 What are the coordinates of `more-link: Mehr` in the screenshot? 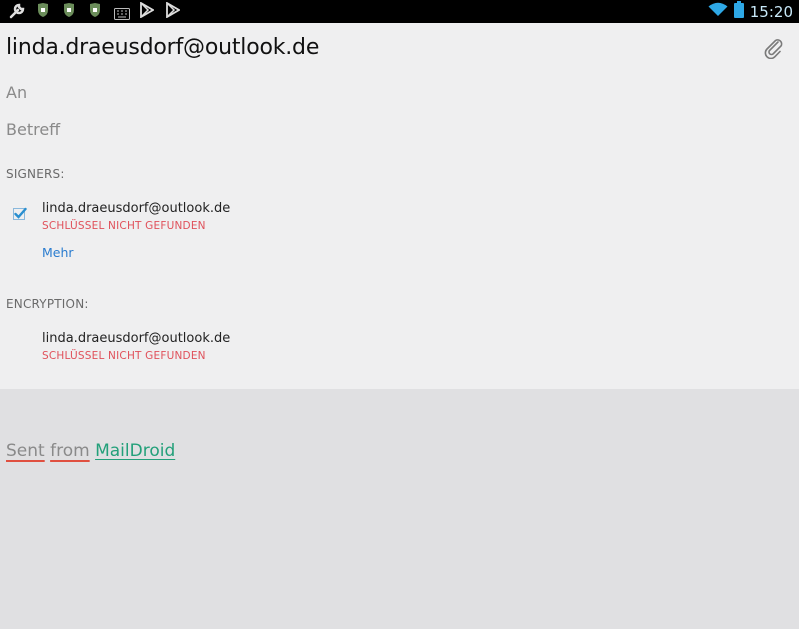 It's located at (58, 252).